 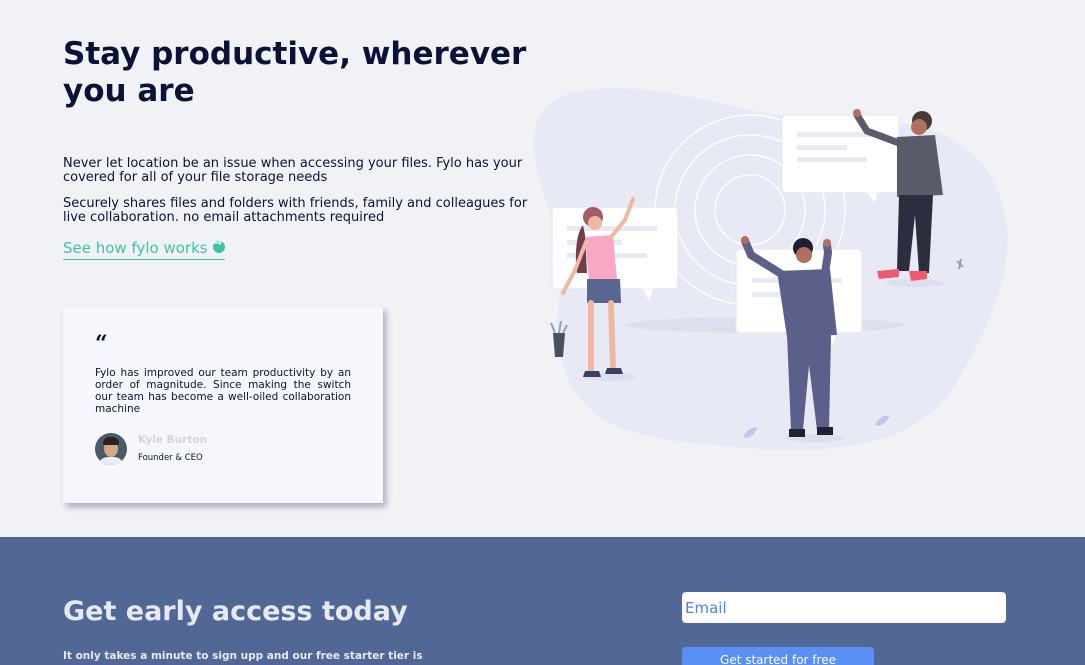 I want to click on page-title: Stay productive, wherever you are, so click(x=295, y=72).